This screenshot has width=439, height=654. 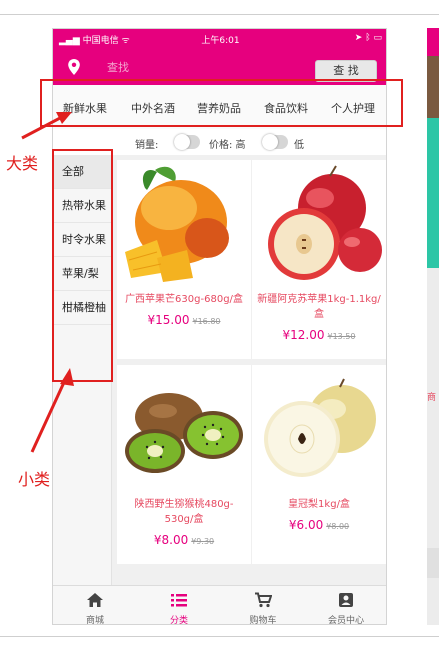 What do you see at coordinates (34, 479) in the screenshot?
I see `annotation-label-minor-category: 小类` at bounding box center [34, 479].